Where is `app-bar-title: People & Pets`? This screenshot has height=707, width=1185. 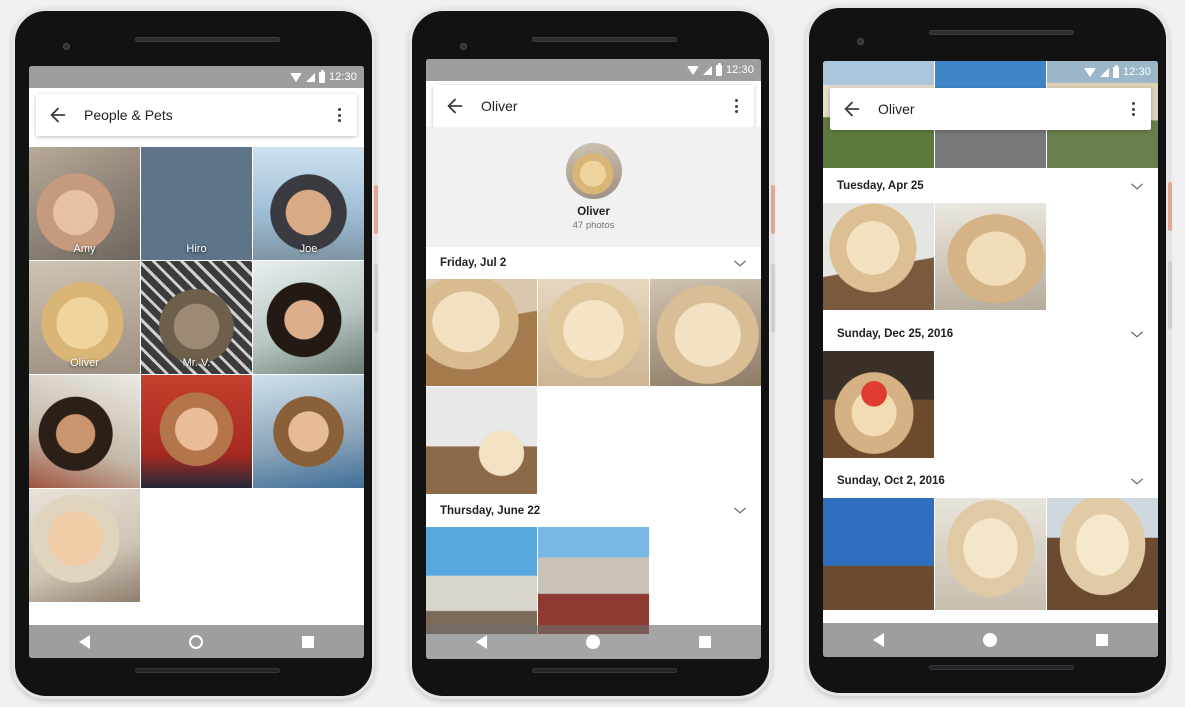 app-bar-title: People & Pets is located at coordinates (128, 115).